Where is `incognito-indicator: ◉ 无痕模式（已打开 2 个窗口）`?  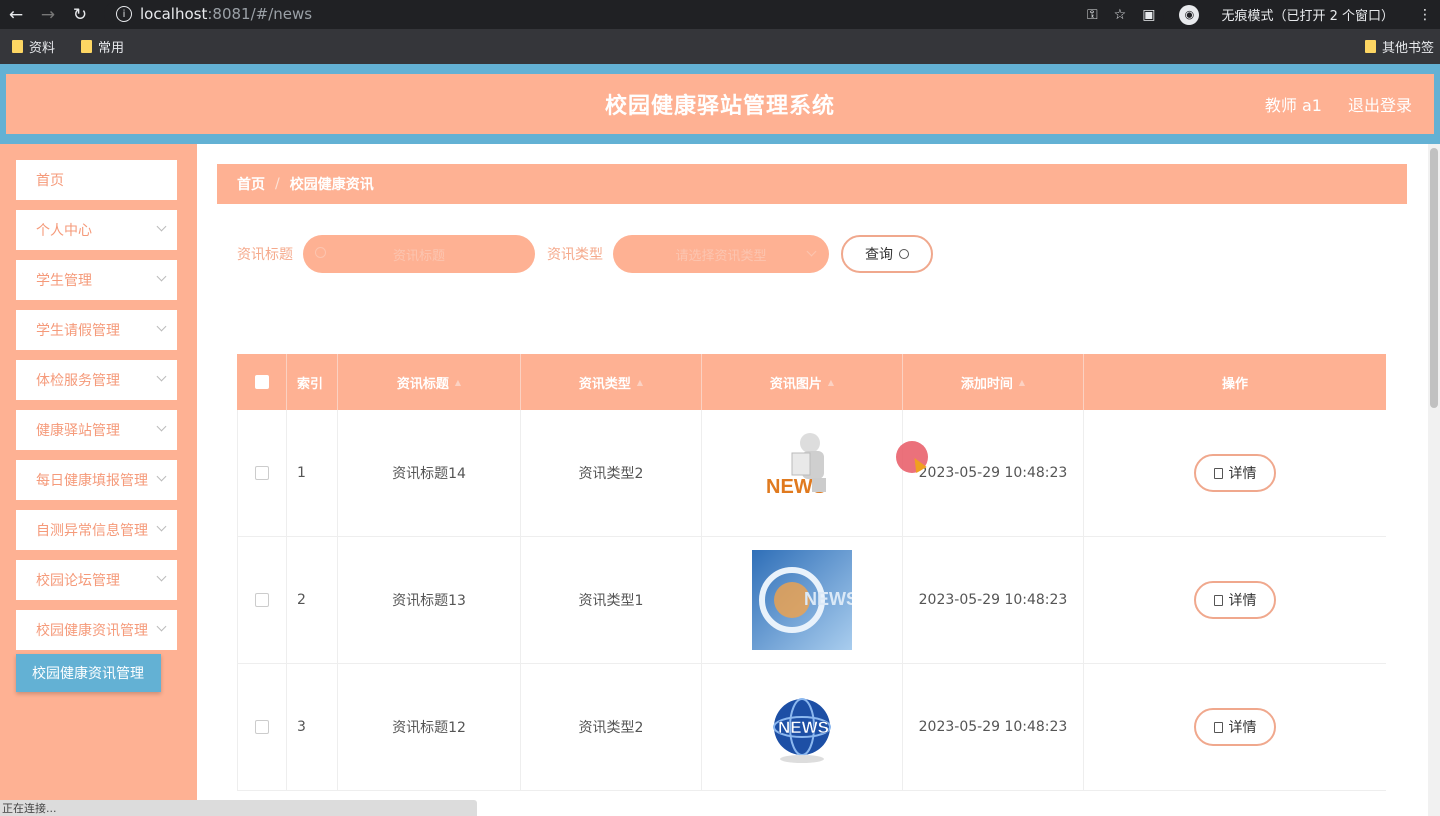
incognito-indicator: ◉ 无痕模式（已打开 2 个窗口） is located at coordinates (1286, 14).